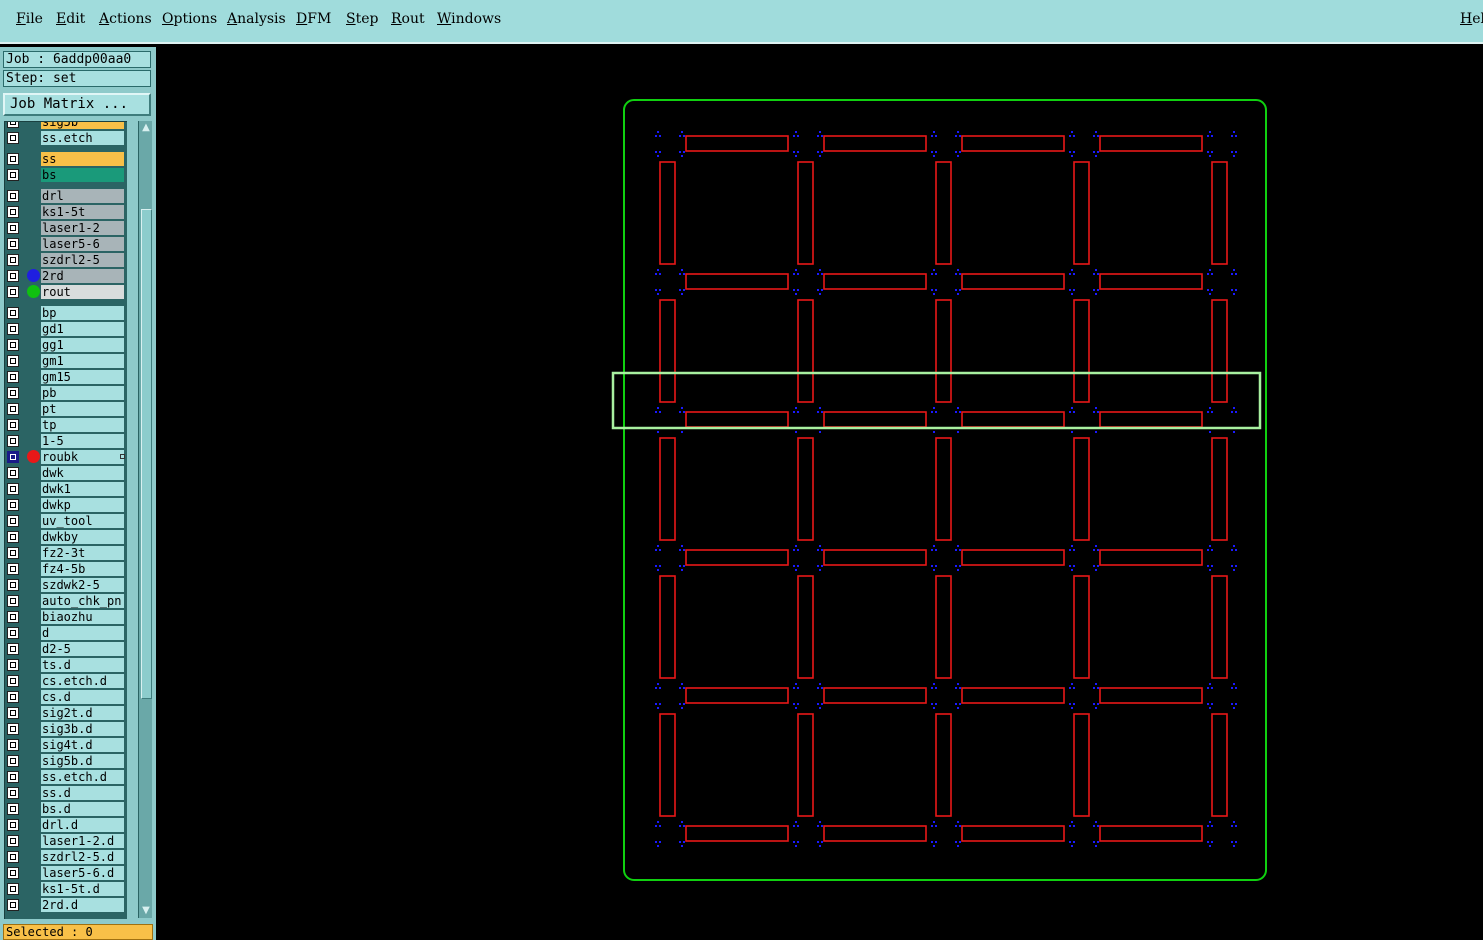  Describe the element at coordinates (82, 276) in the screenshot. I see `layer-name: 2rd` at that location.